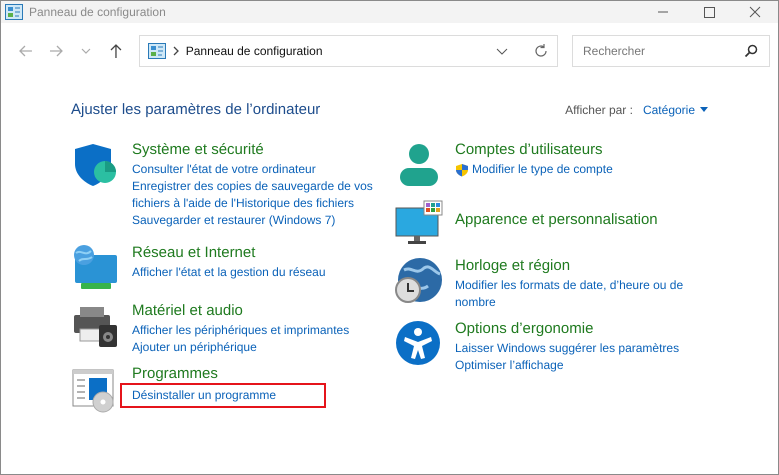 The image size is (779, 475). I want to click on task-link: Optimiser l’affichage, so click(509, 365).